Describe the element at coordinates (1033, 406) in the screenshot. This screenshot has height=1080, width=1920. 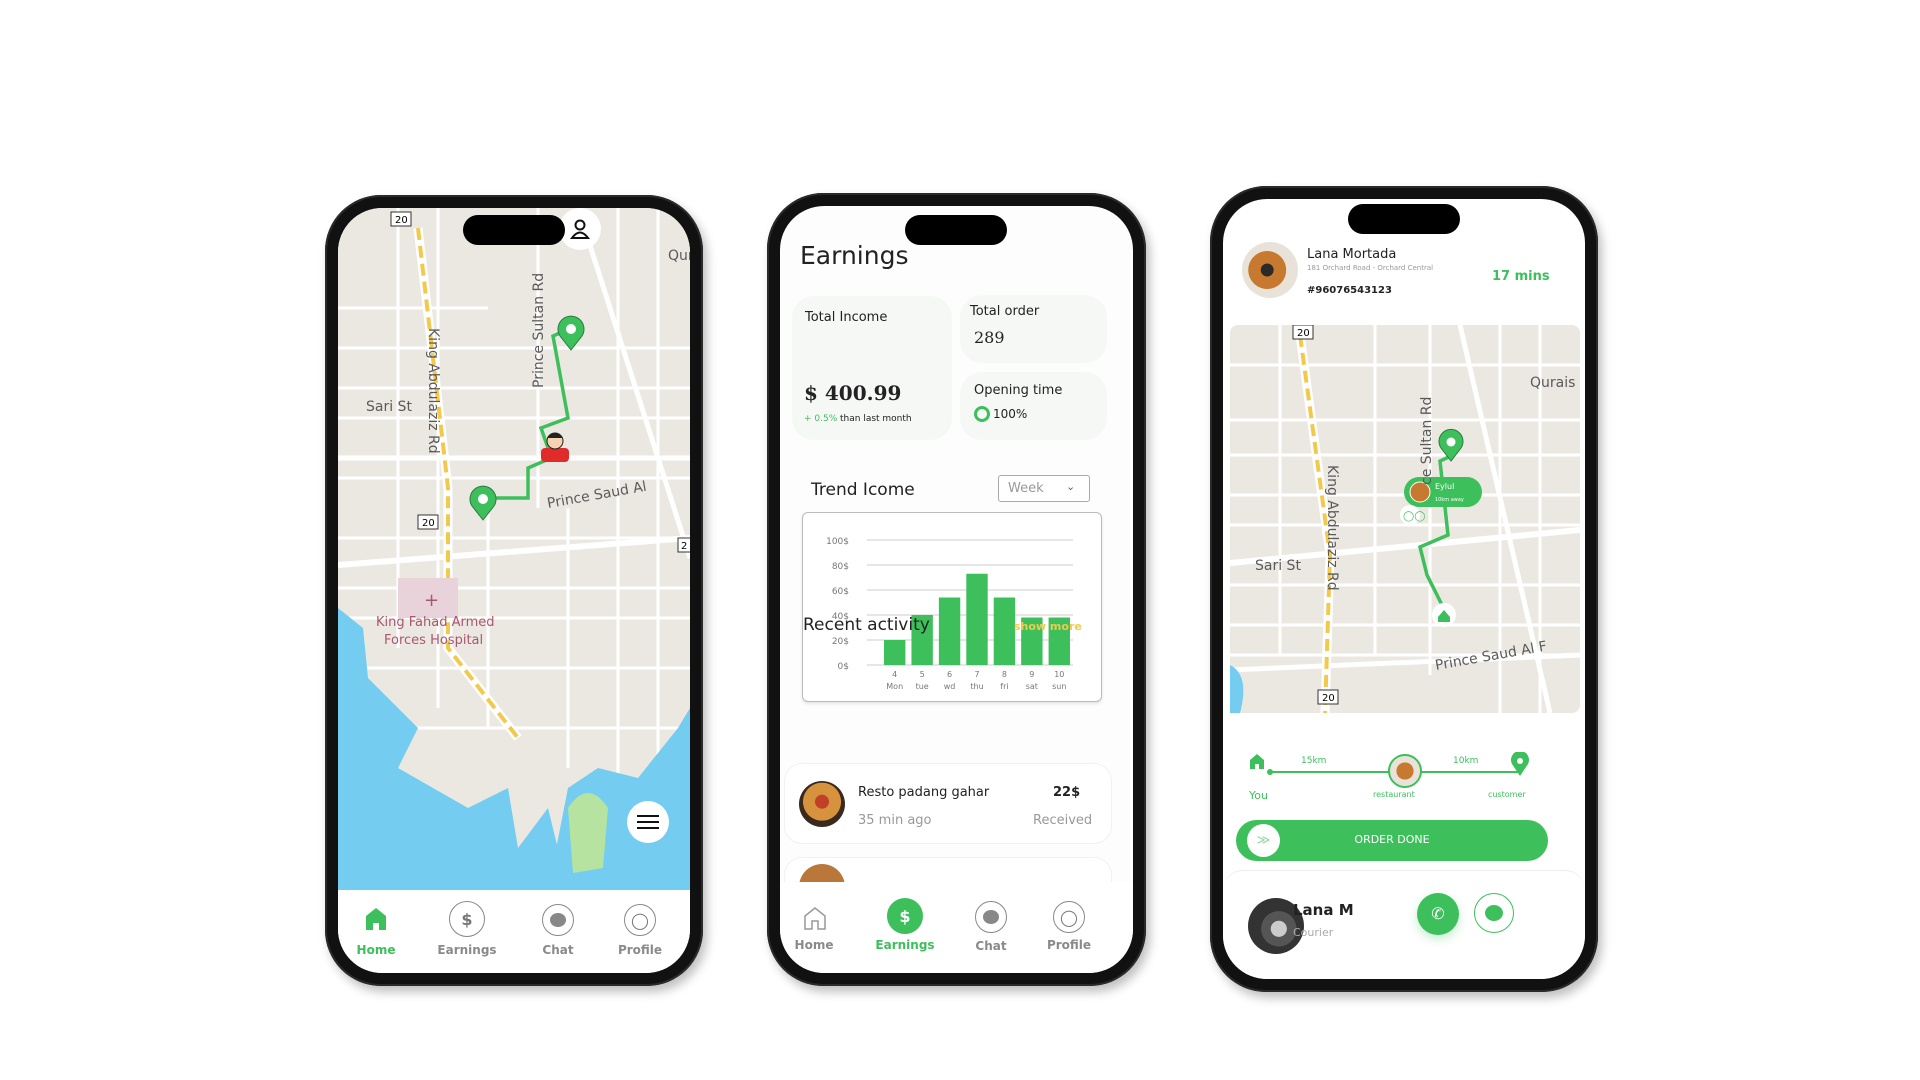
I see `opening-time-card: Opening time 100%` at that location.